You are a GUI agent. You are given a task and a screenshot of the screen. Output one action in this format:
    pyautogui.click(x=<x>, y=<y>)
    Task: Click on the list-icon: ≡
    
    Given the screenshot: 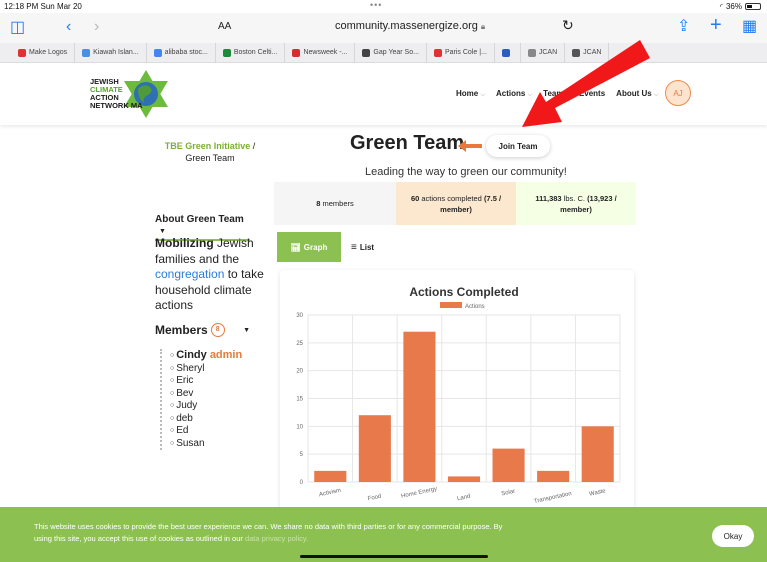 What is the action you would take?
    pyautogui.click(x=354, y=247)
    